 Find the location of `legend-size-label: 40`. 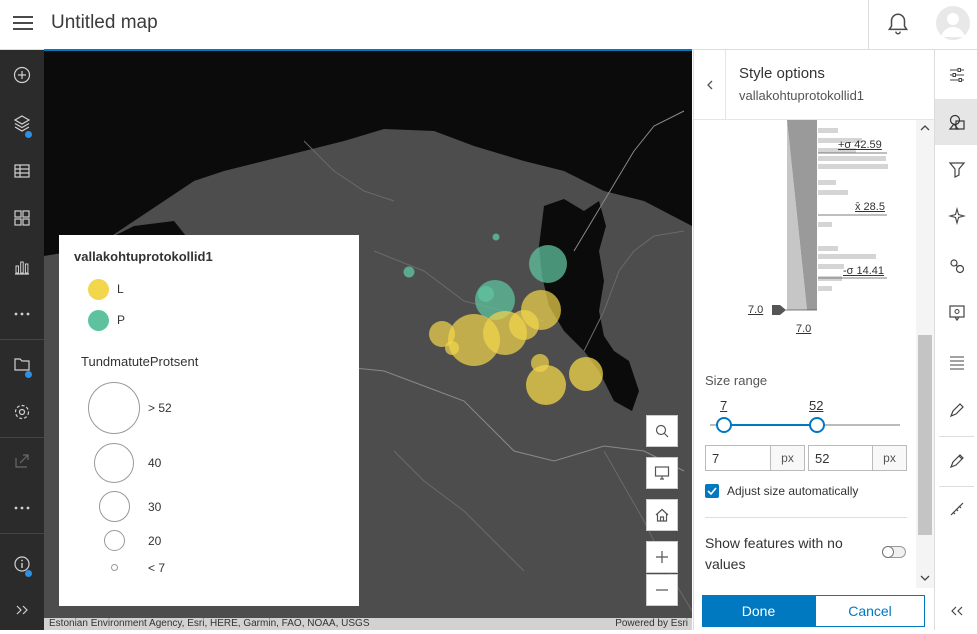

legend-size-label: 40 is located at coordinates (155, 463).